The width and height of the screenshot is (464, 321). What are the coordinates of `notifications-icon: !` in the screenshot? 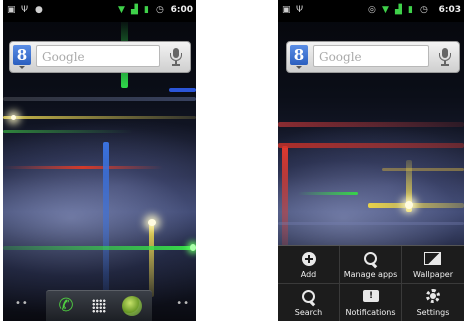 It's located at (371, 297).